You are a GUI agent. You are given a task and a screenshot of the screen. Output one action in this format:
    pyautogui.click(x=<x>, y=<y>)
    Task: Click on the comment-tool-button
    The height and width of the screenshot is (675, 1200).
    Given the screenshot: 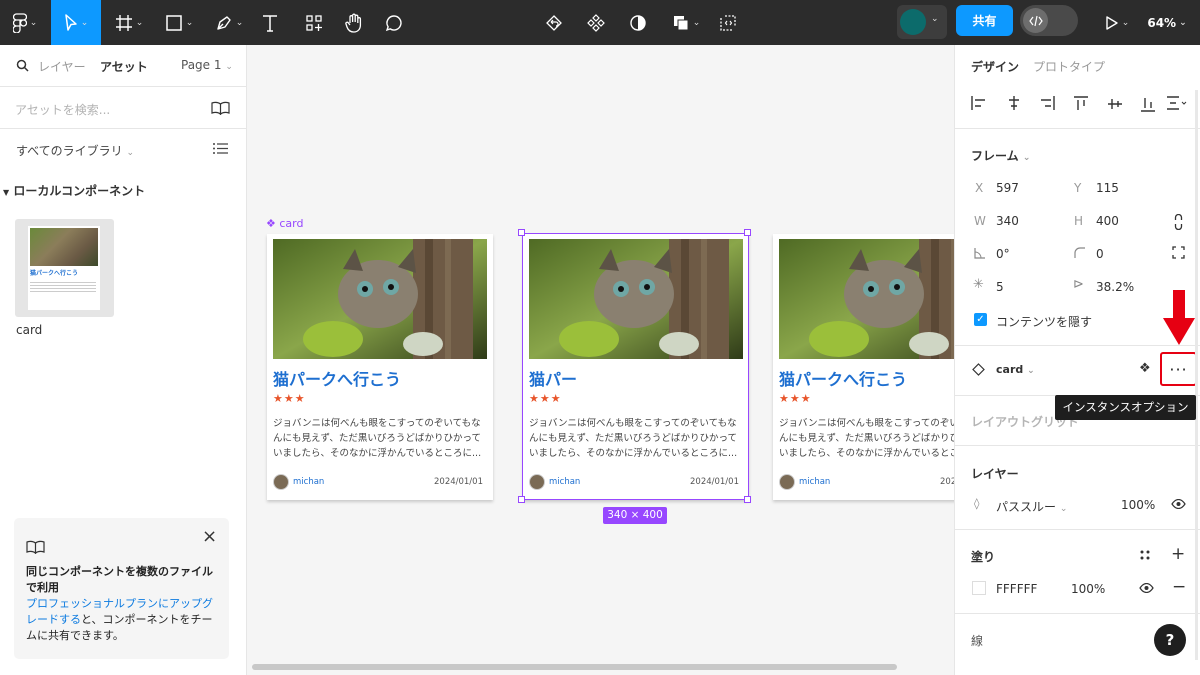 What is the action you would take?
    pyautogui.click(x=394, y=22)
    